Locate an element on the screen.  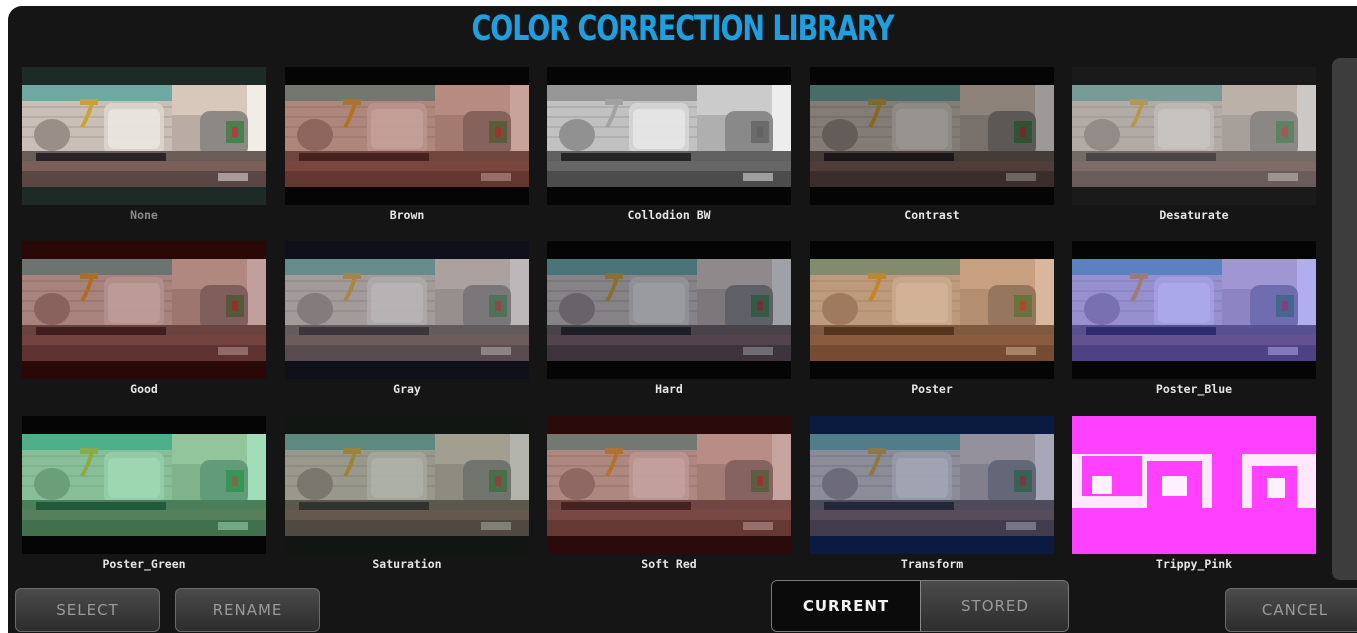
preset-label: Poster is located at coordinates (932, 389).